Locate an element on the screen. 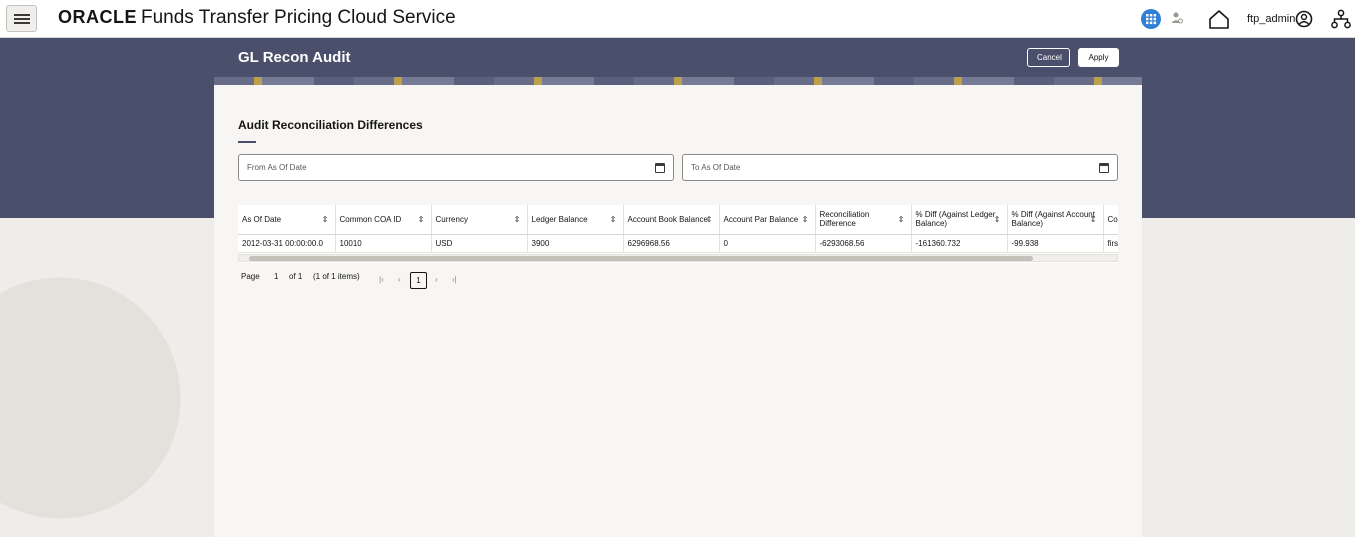  title-underline is located at coordinates (247, 142).